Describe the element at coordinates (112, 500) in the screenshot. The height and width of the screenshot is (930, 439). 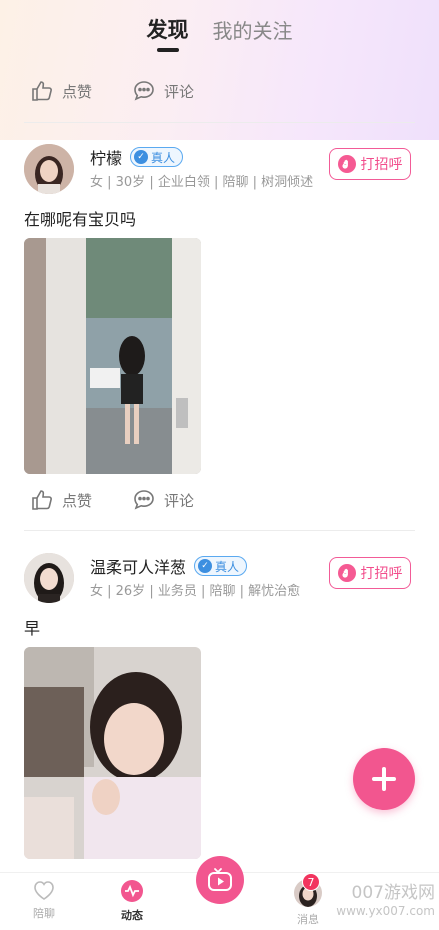
I see `action-row: 点赞 评论` at that location.